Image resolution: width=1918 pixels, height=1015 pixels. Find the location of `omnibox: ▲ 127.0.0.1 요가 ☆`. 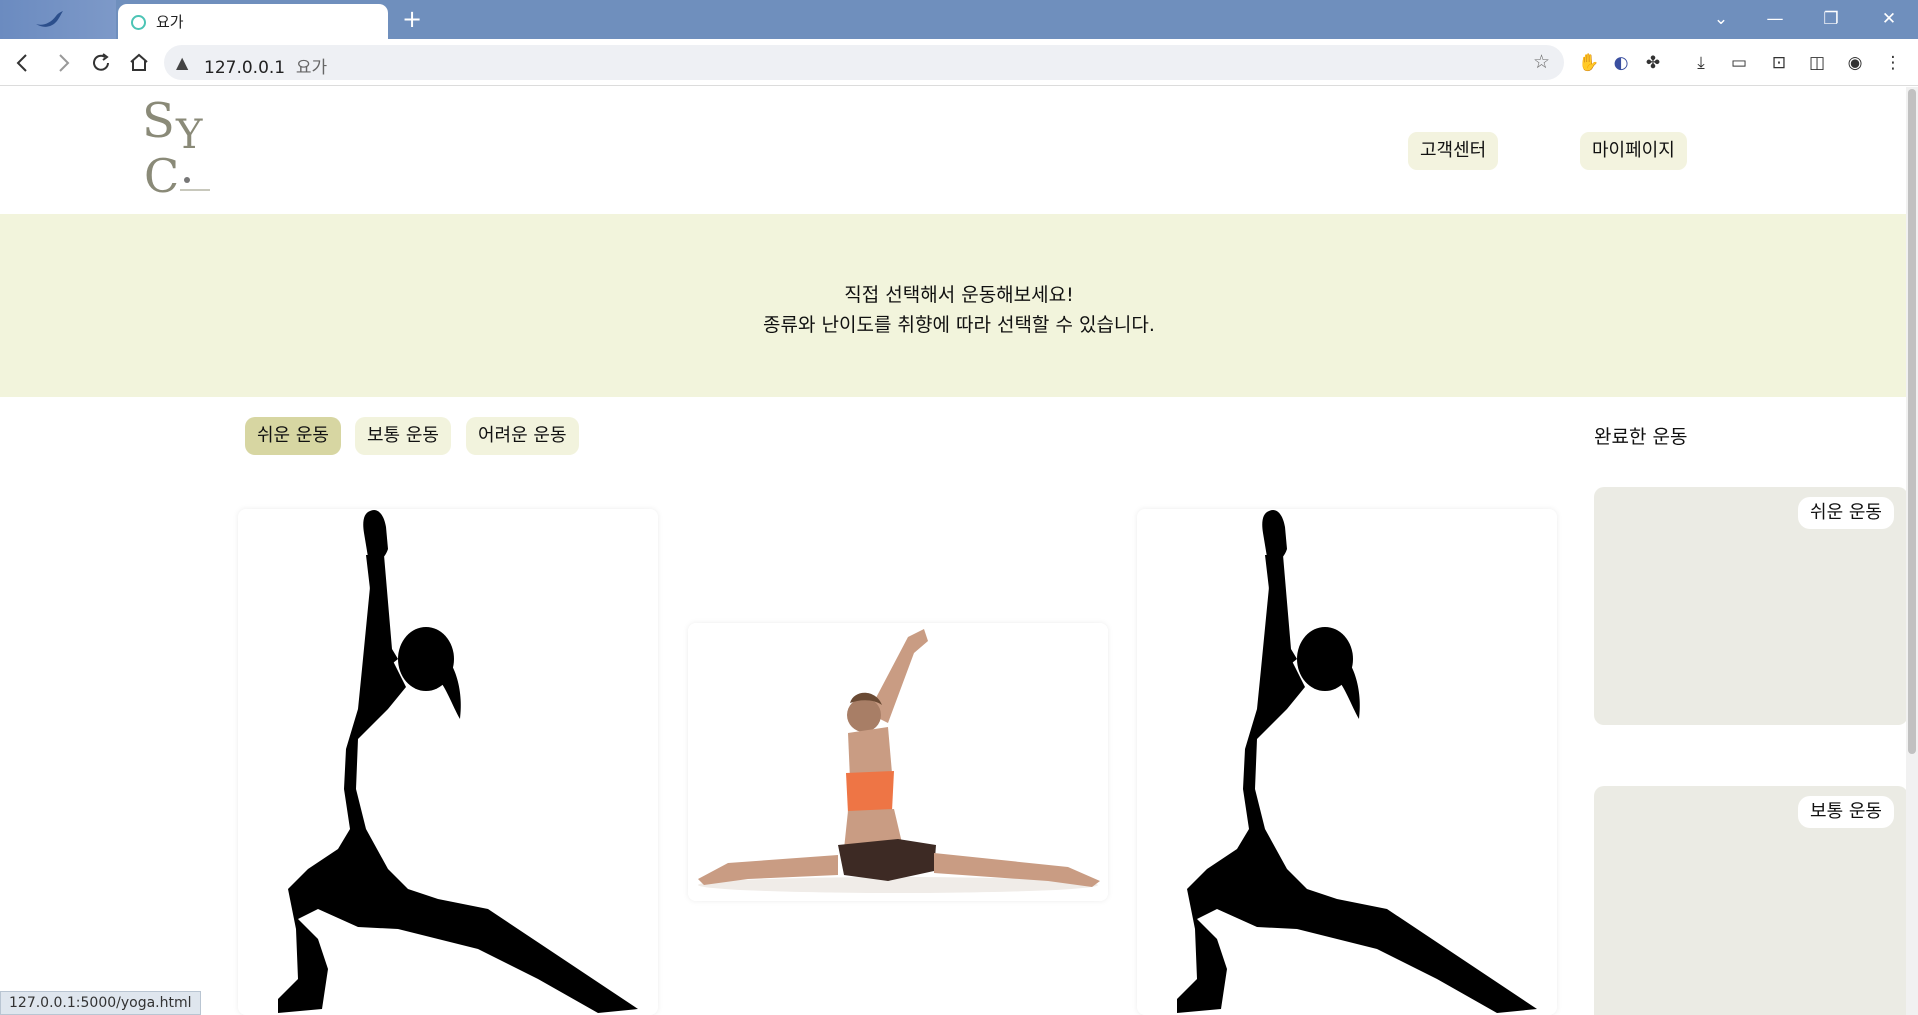

omnibox: ▲ 127.0.0.1 요가 ☆ is located at coordinates (864, 62).